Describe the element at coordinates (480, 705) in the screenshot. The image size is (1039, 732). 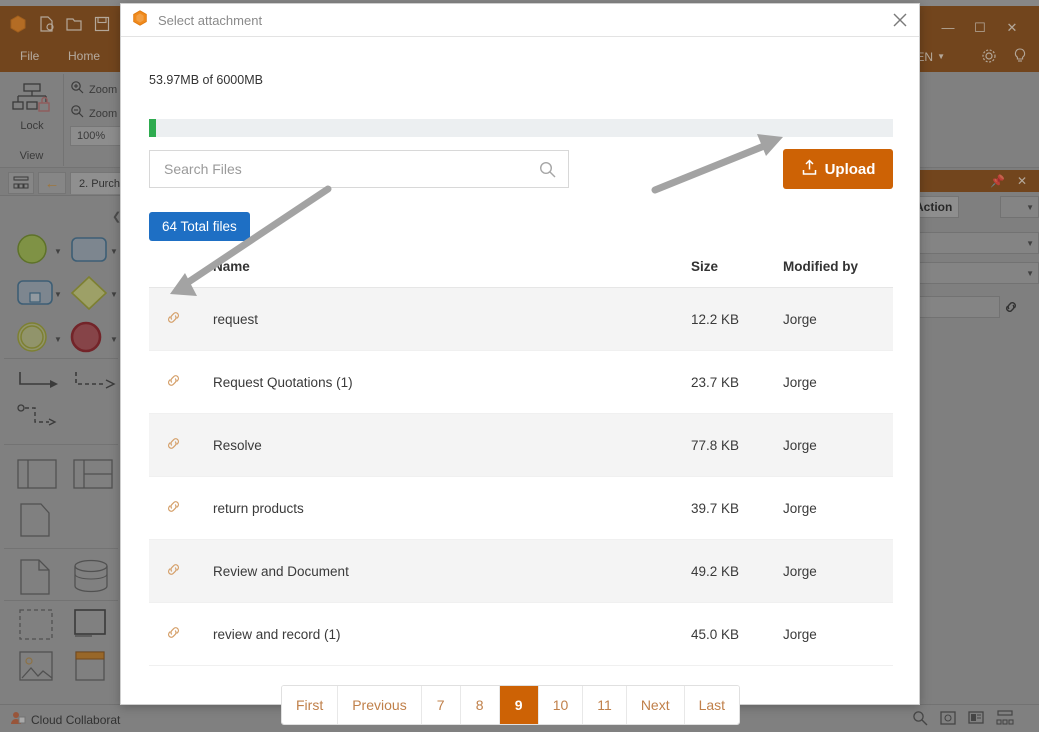
I see `pagination-button-8: 8` at that location.